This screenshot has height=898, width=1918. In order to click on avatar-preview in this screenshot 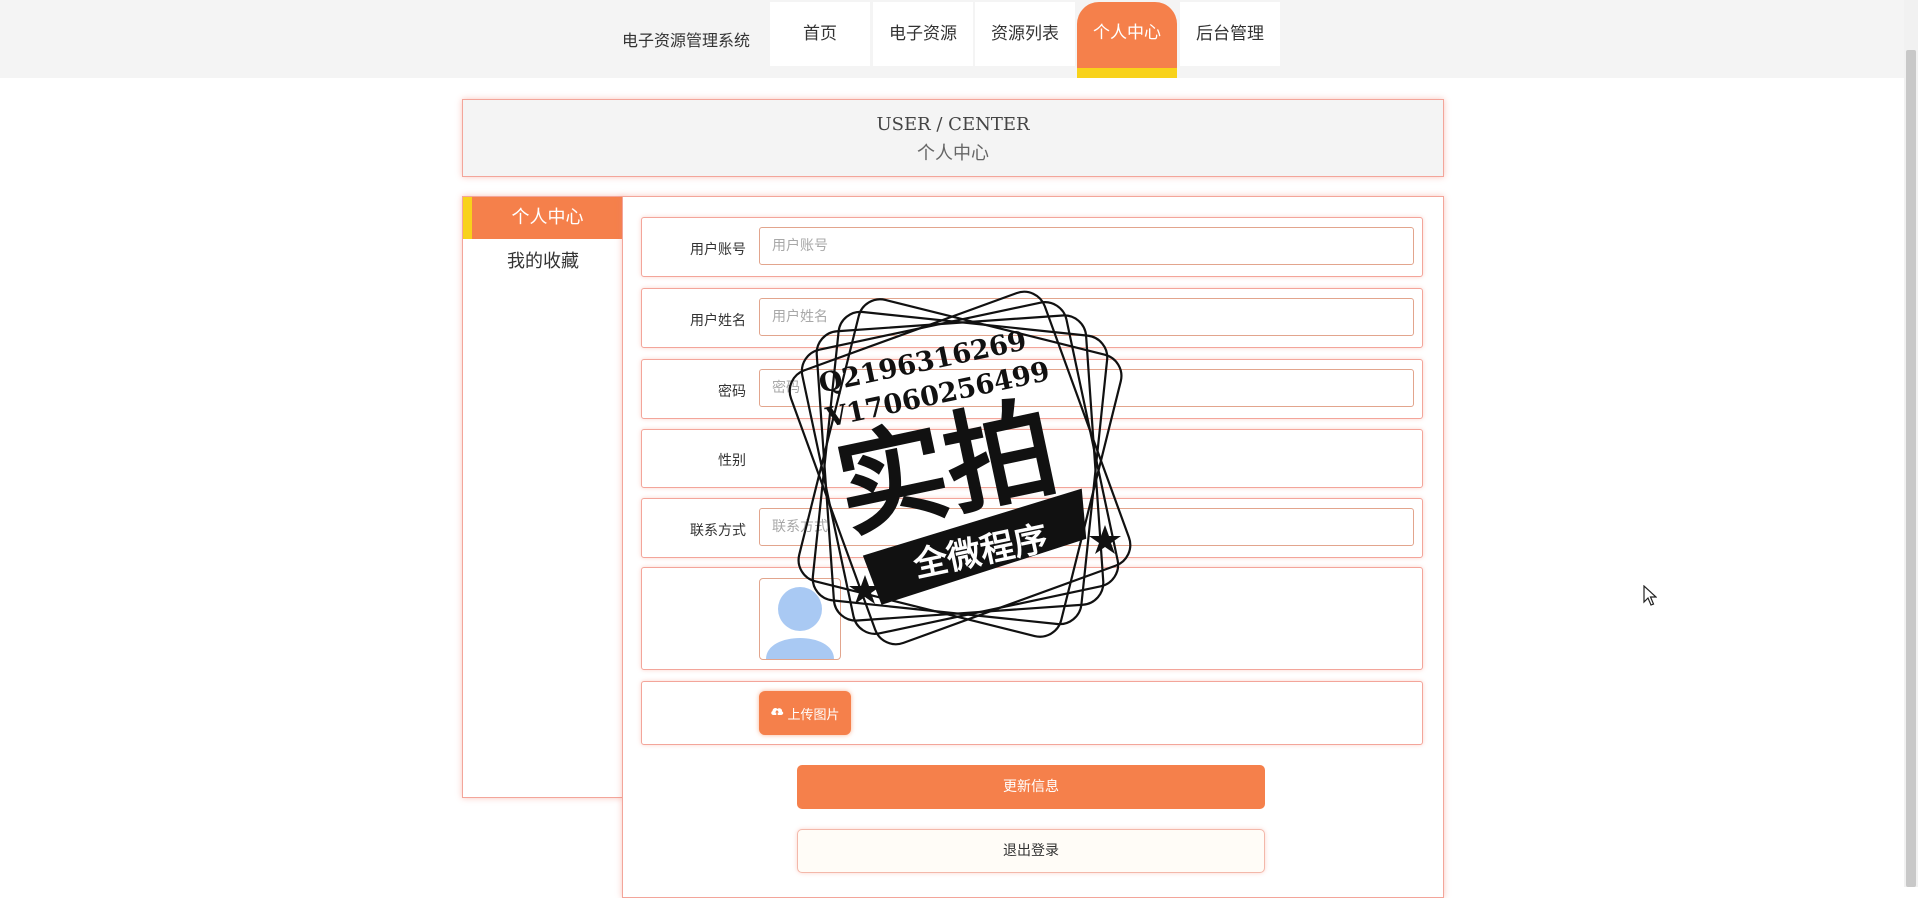, I will do `click(800, 619)`.